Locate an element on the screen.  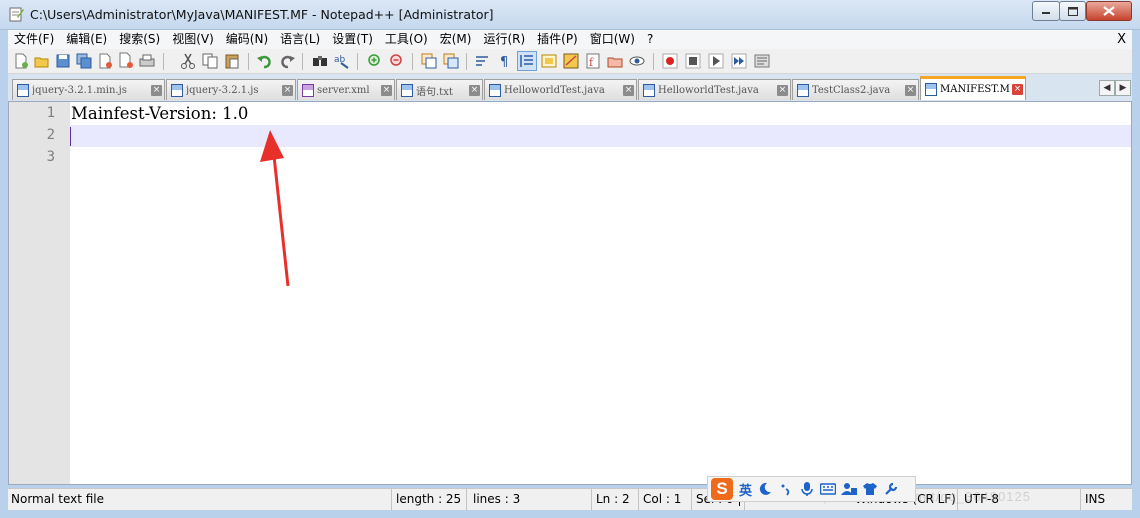
status-length: length : 25 is located at coordinates (430, 500).